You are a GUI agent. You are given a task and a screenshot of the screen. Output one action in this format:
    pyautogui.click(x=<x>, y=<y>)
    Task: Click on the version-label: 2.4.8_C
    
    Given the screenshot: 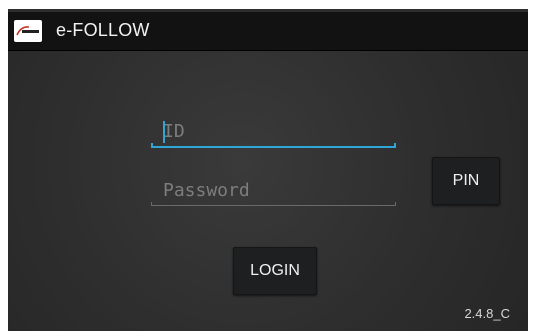 What is the action you would take?
    pyautogui.click(x=487, y=313)
    